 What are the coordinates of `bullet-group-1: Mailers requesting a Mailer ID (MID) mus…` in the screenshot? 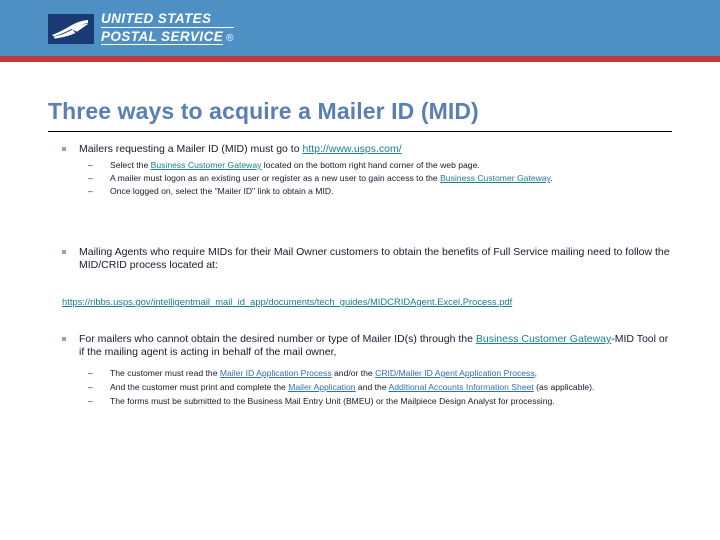 It's located at (360, 170).